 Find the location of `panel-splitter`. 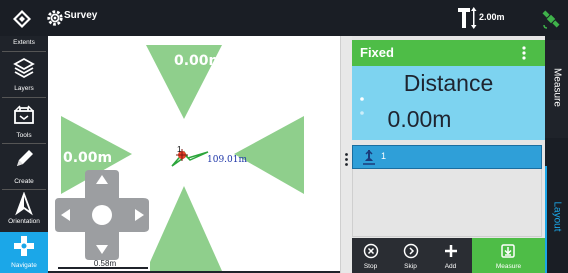

panel-splitter is located at coordinates (346, 154).